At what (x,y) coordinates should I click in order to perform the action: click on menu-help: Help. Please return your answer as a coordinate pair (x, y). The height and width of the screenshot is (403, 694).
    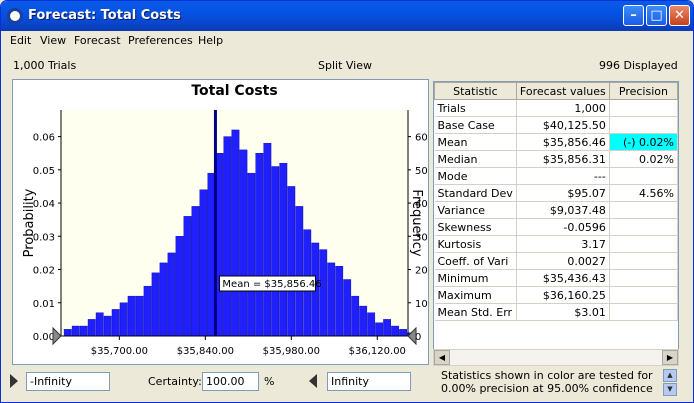
    Looking at the image, I should click on (210, 40).